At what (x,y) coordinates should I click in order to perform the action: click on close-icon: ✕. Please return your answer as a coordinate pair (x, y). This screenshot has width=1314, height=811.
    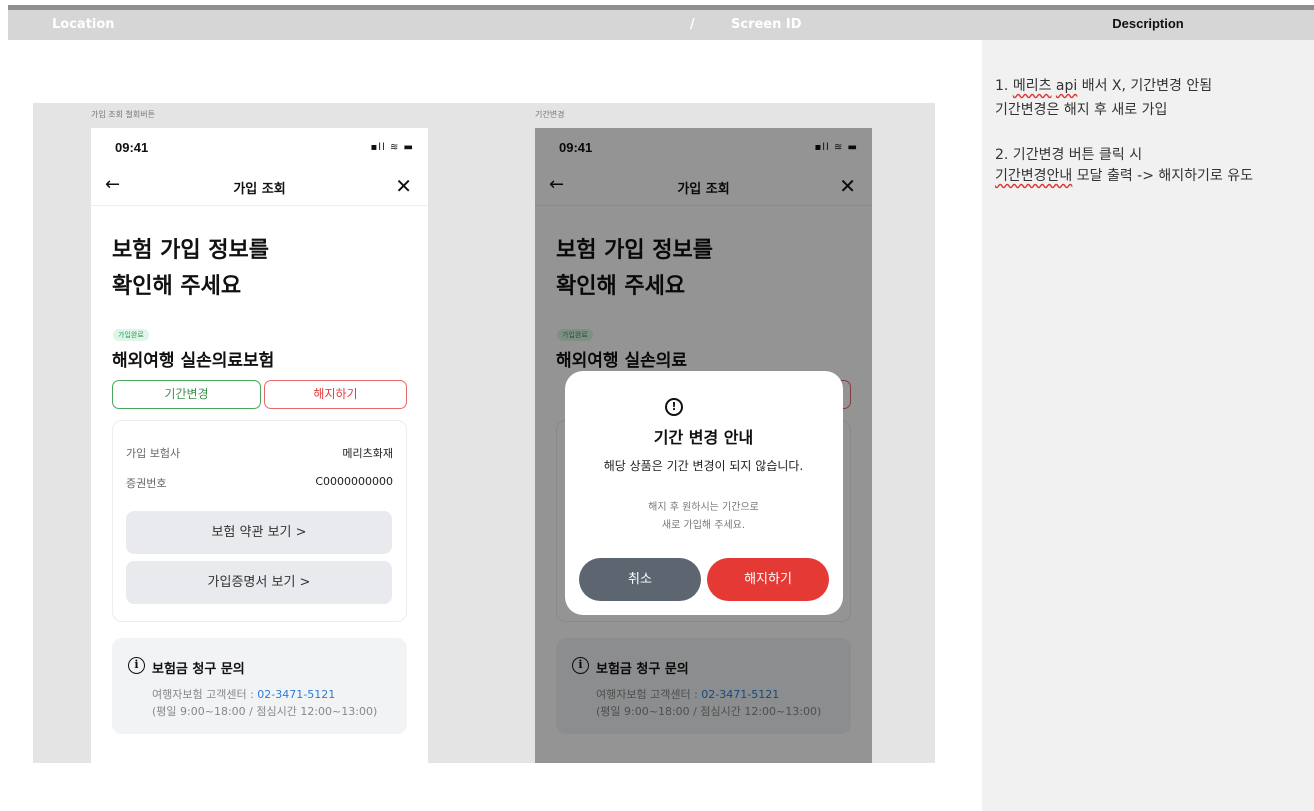
    Looking at the image, I should click on (403, 186).